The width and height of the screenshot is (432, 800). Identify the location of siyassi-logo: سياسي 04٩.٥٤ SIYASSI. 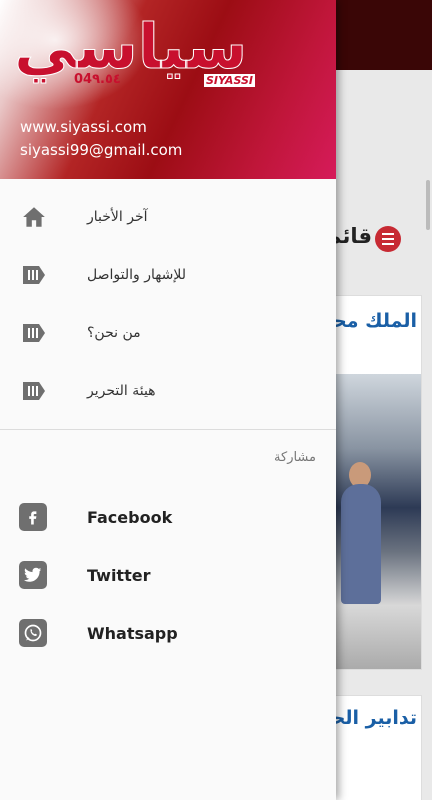
(138, 55).